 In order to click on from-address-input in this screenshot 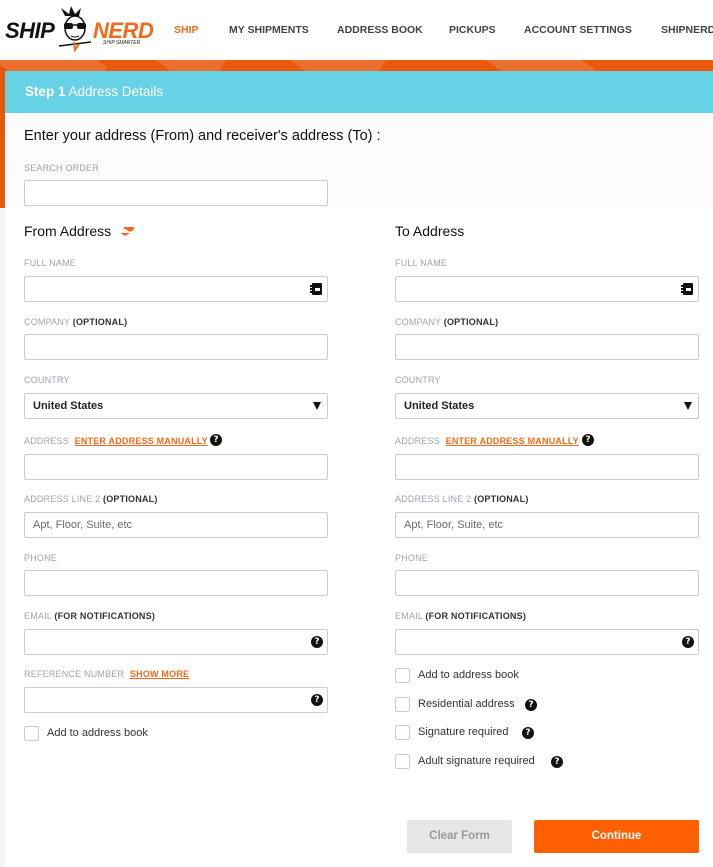, I will do `click(176, 467)`.